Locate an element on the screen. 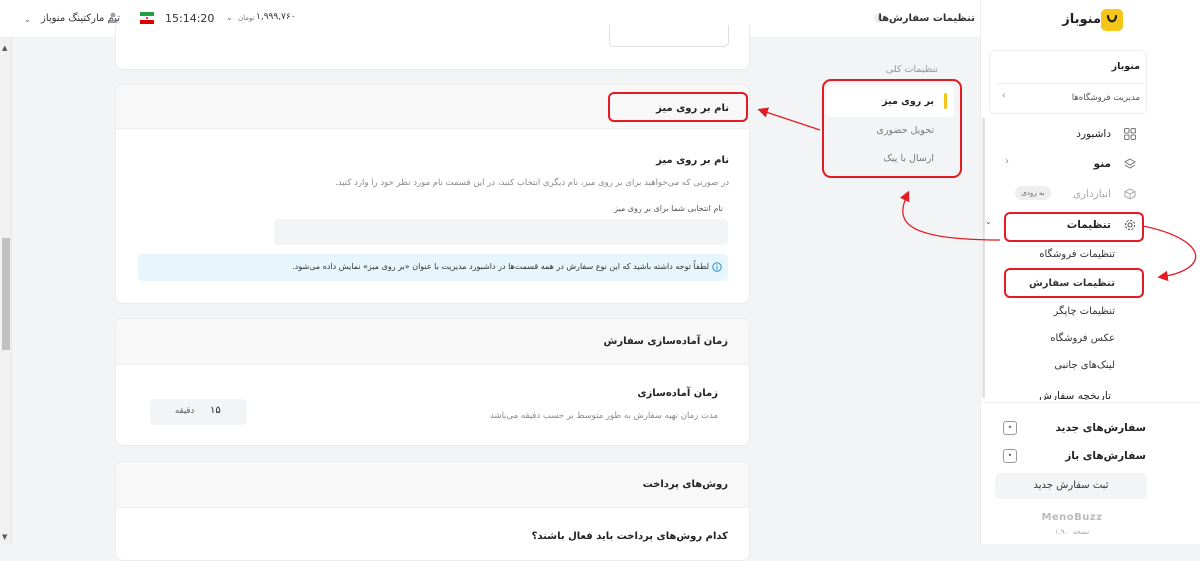 Image resolution: width=1200 pixels, height=561 pixels. previous-input is located at coordinates (669, 36).